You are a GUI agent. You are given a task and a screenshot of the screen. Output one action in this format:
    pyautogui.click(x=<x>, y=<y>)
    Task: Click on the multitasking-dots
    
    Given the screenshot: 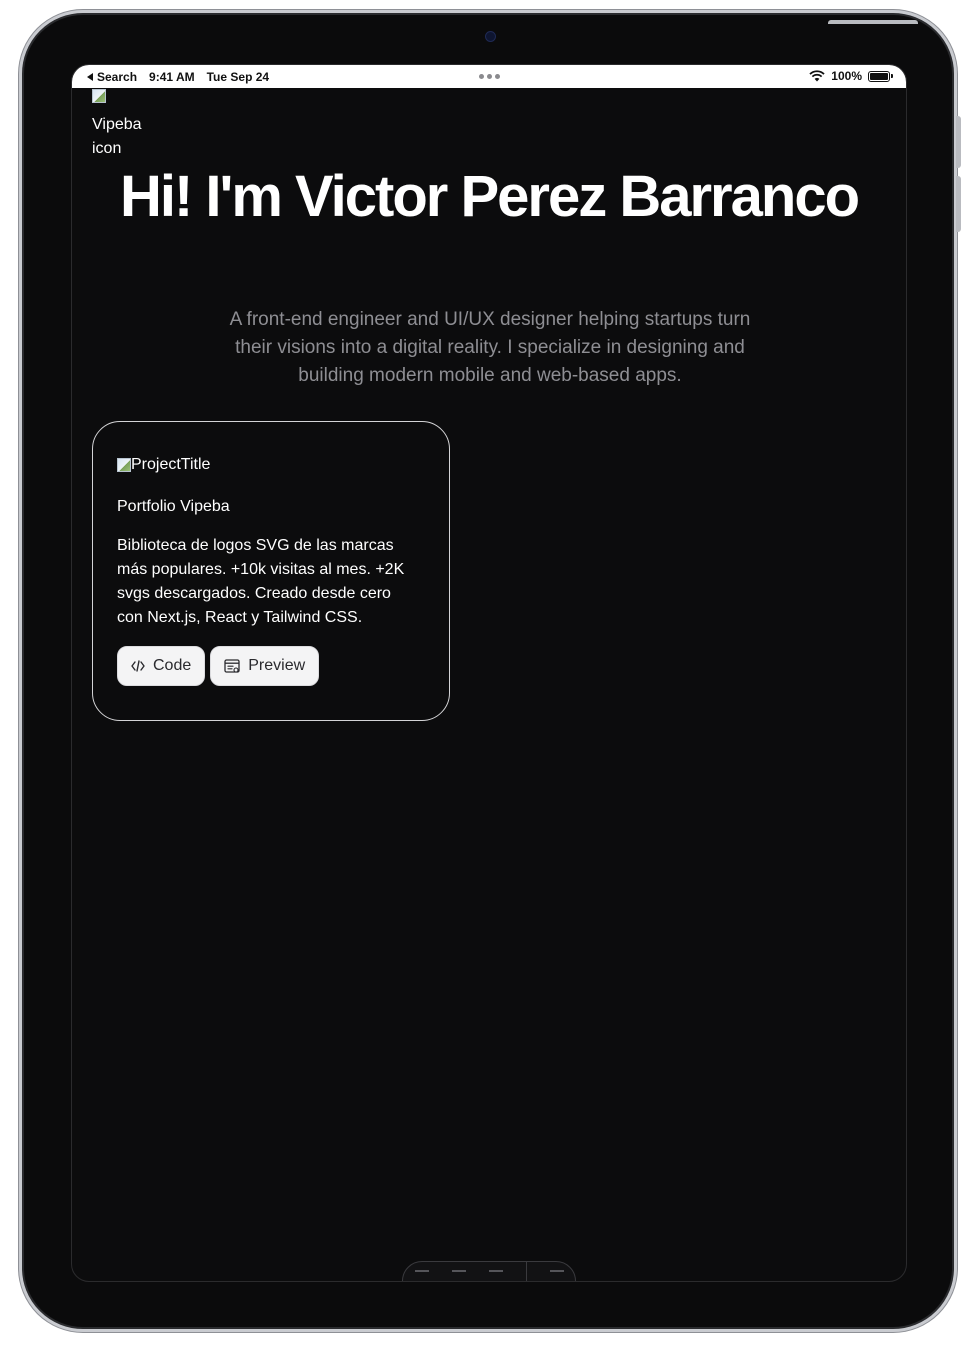 What is the action you would take?
    pyautogui.click(x=489, y=76)
    